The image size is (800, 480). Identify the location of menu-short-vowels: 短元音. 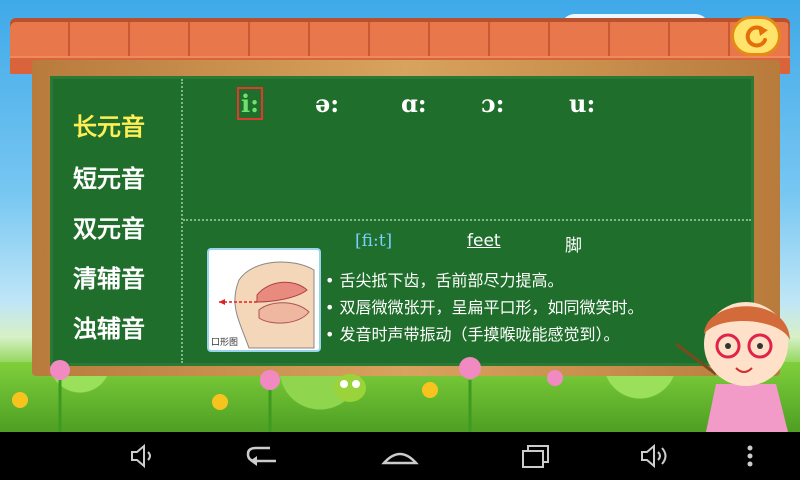
(123, 176).